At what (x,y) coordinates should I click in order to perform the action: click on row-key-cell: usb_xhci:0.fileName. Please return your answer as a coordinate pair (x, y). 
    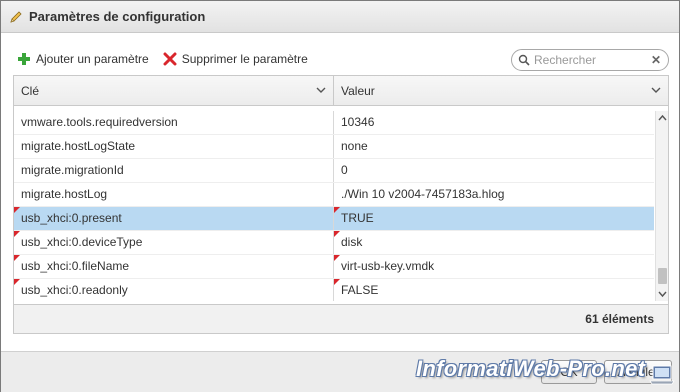
    Looking at the image, I should click on (174, 266).